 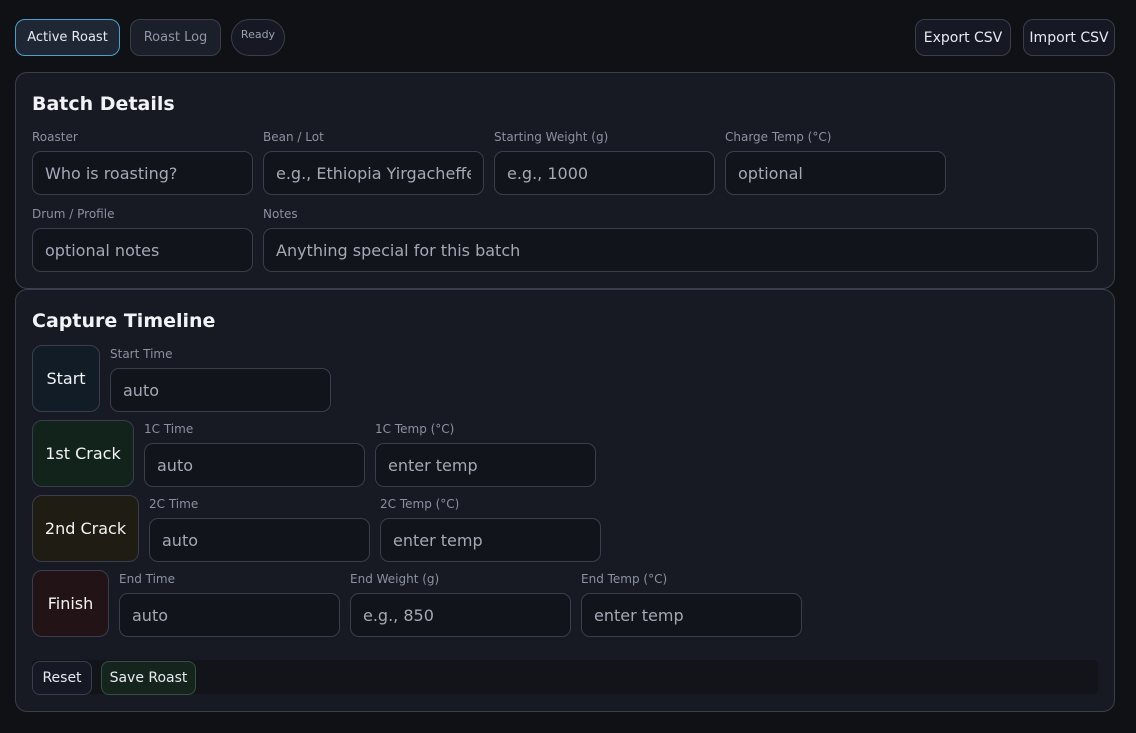 I want to click on drum-profile-label: Drum / Profile, so click(x=73, y=214).